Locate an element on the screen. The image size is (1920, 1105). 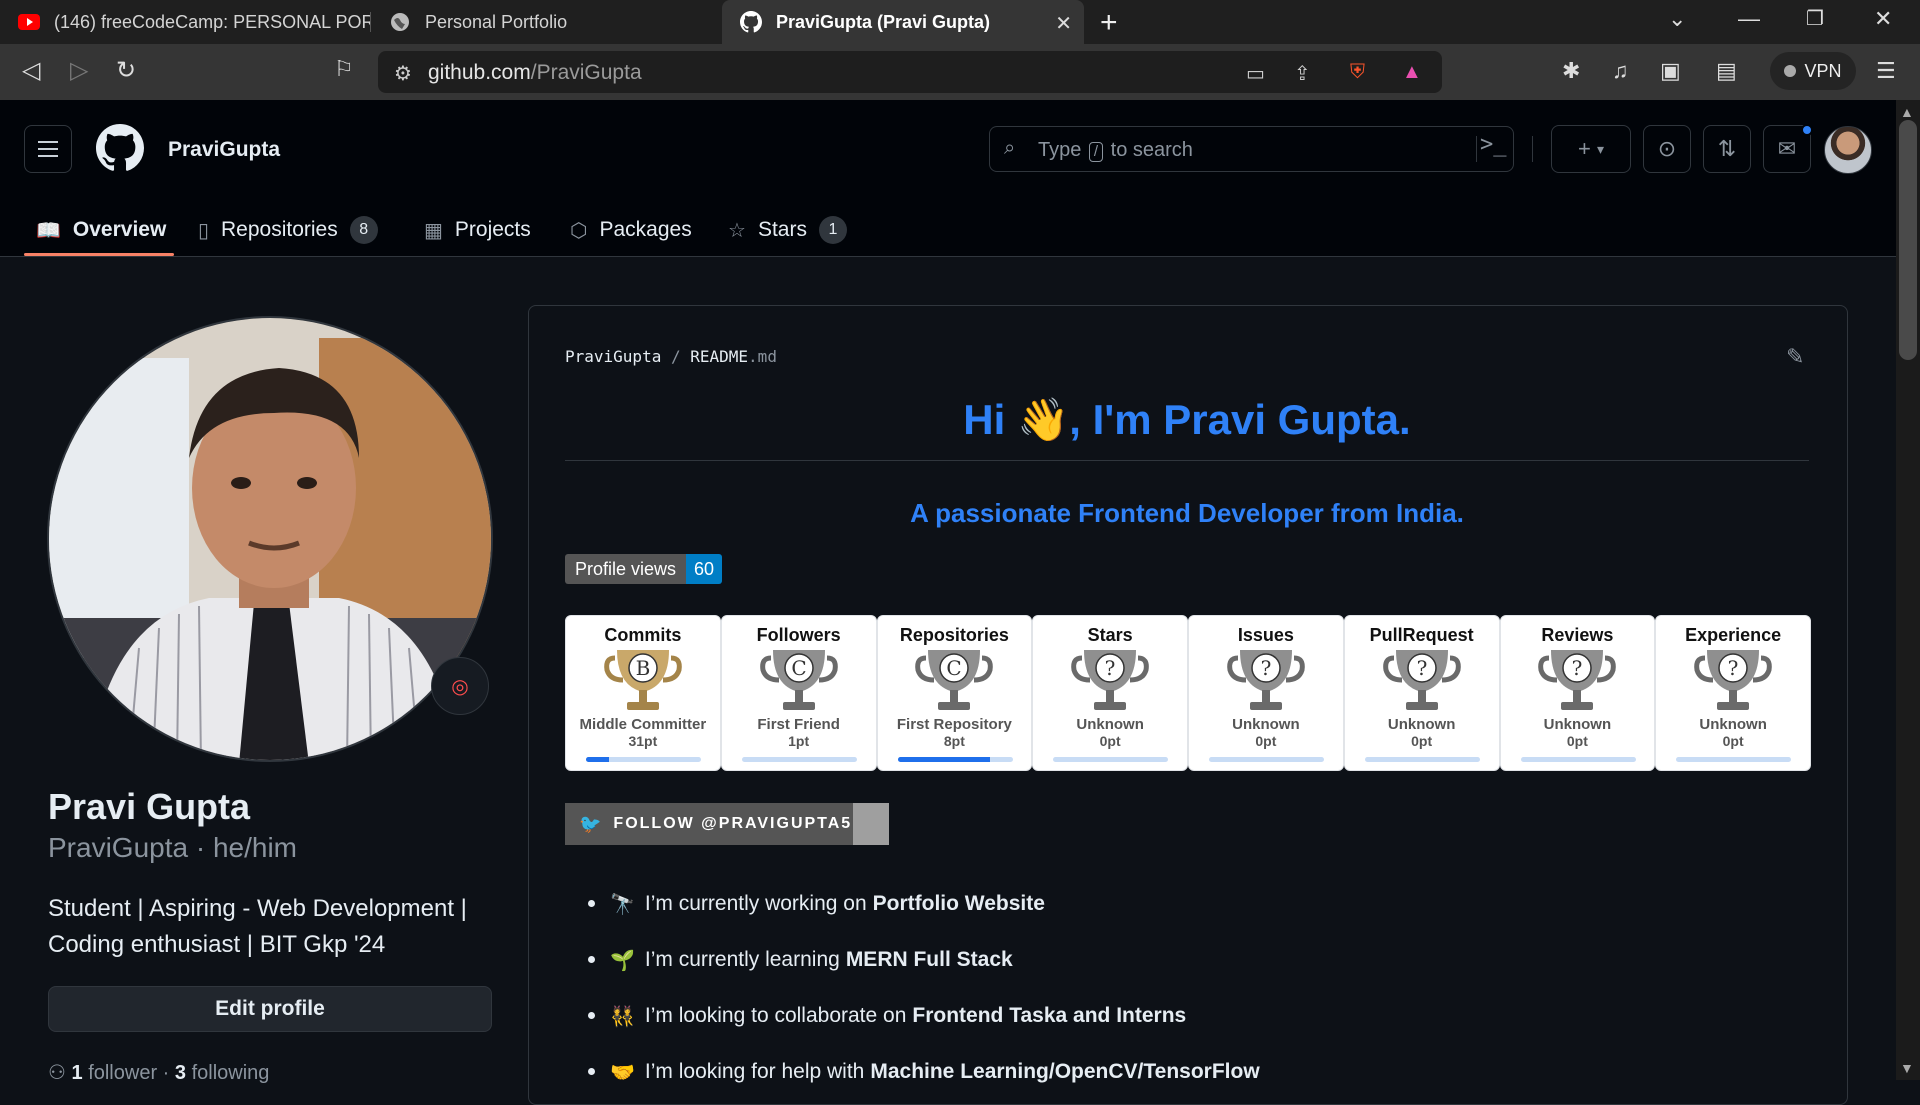
trophy-card: Stars? Unknown 0pt is located at coordinates (1110, 693).